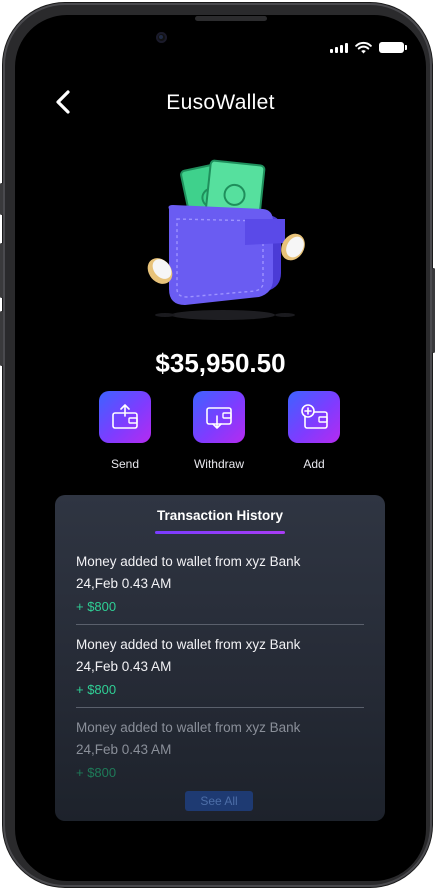 Image resolution: width=435 pixels, height=890 pixels. I want to click on page-title: EusoWallet, so click(220, 102).